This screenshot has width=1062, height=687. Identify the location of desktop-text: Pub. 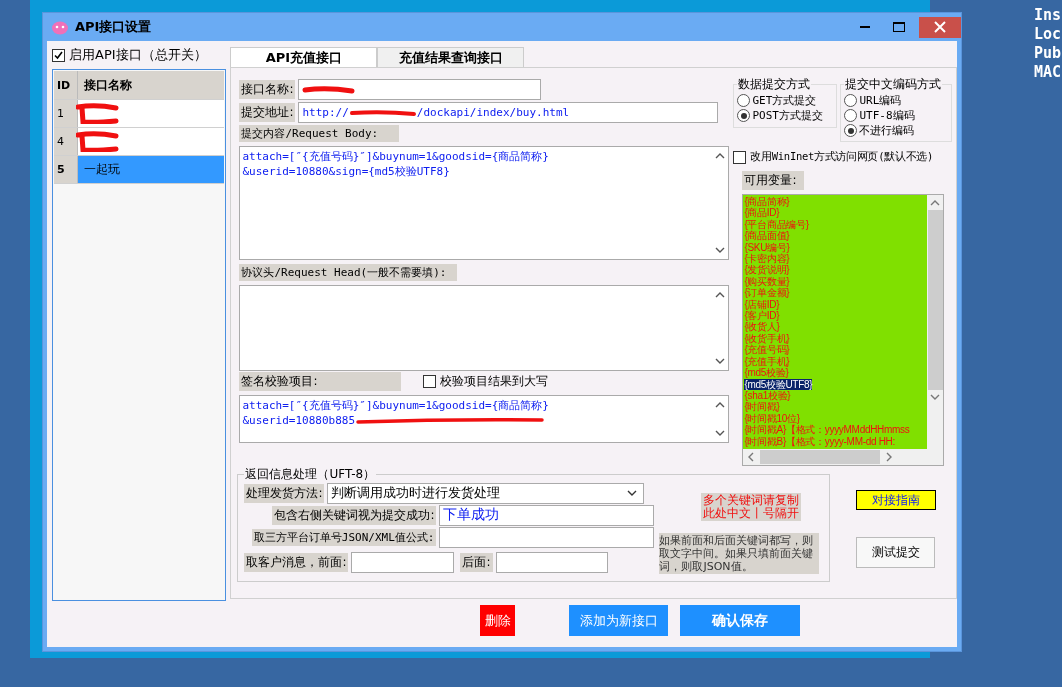
(1048, 53).